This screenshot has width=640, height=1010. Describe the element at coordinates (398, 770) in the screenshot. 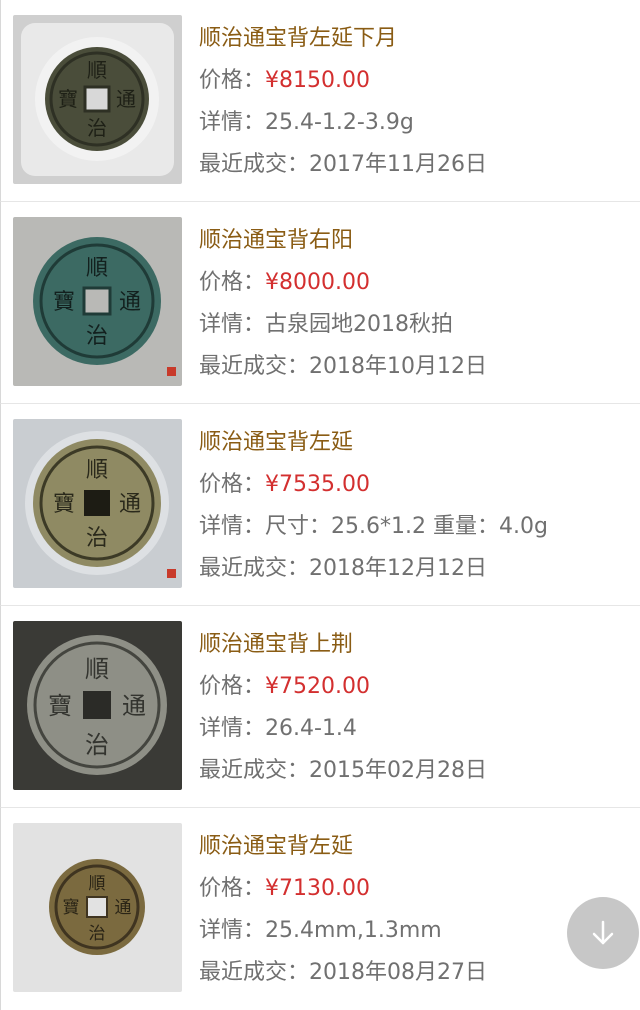

I see `date-value: 2015年02月28日` at that location.